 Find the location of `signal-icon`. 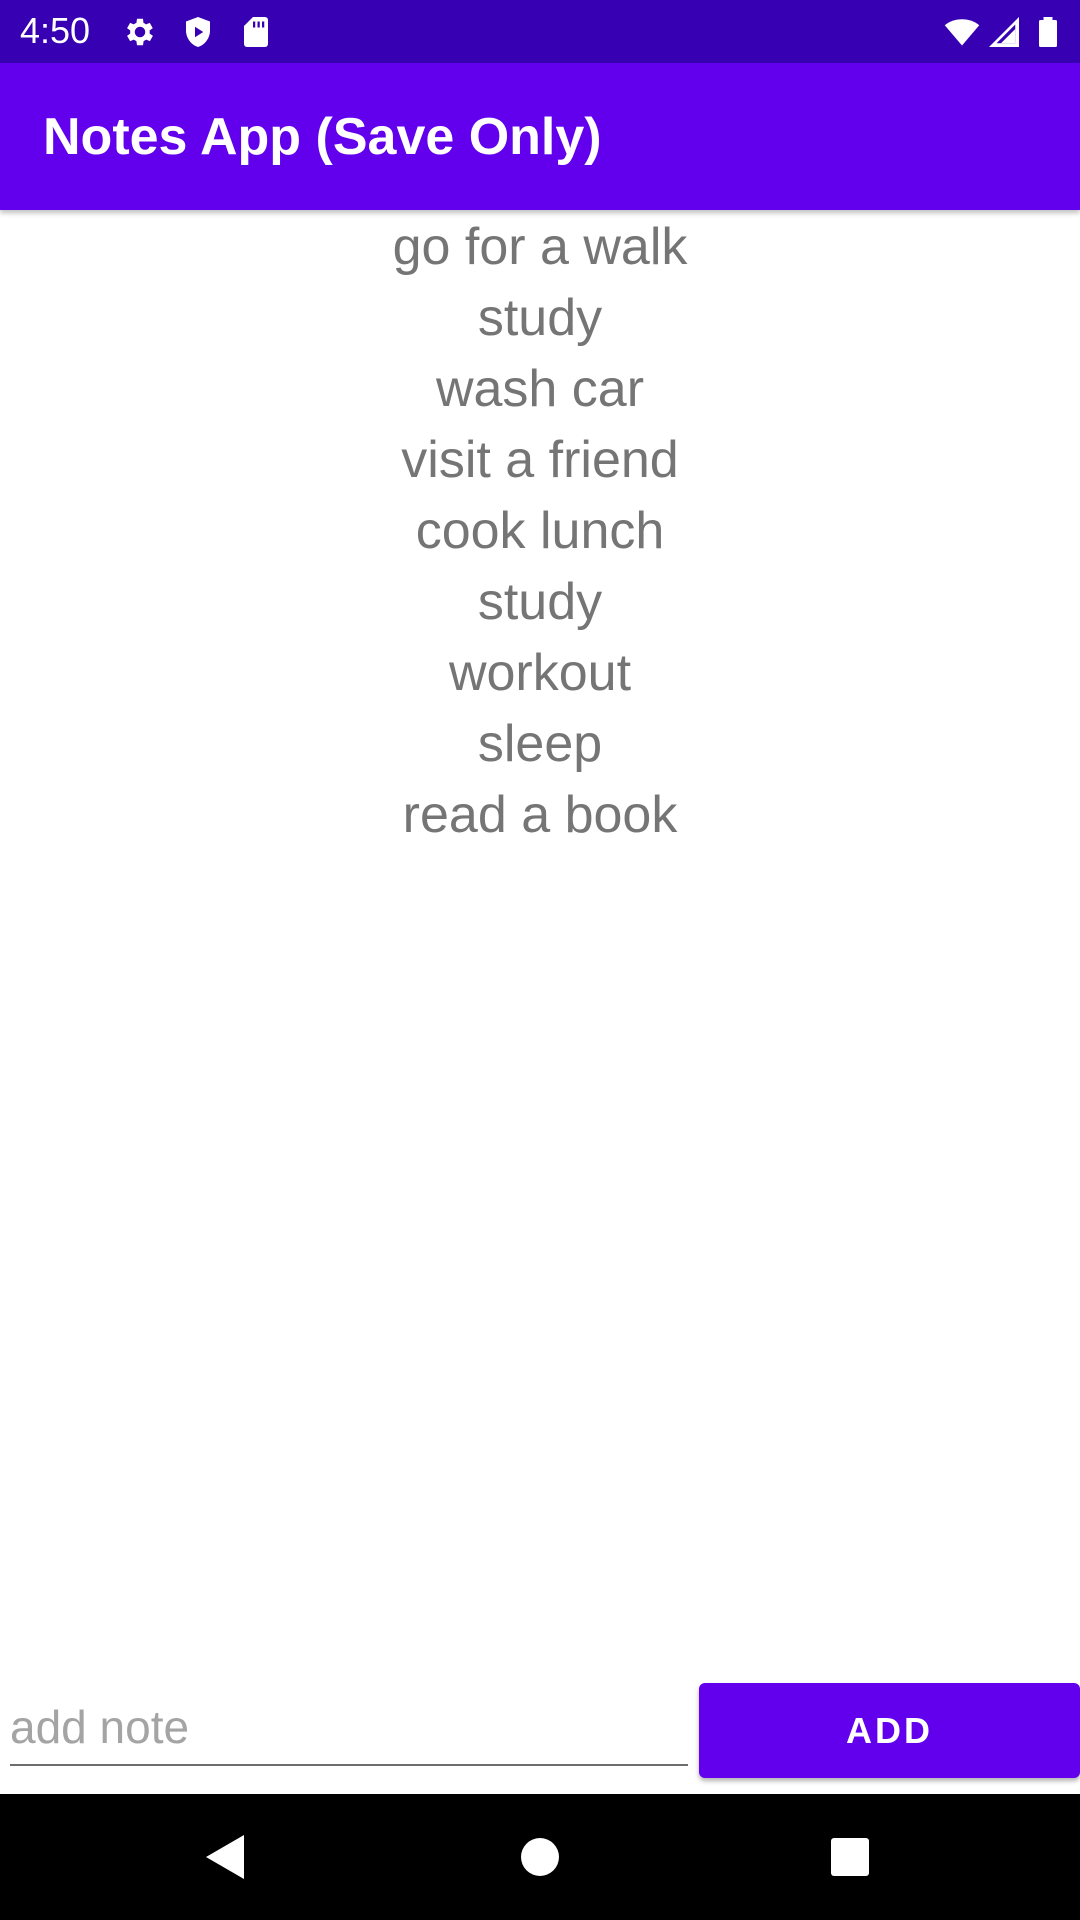

signal-icon is located at coordinates (1004, 32).